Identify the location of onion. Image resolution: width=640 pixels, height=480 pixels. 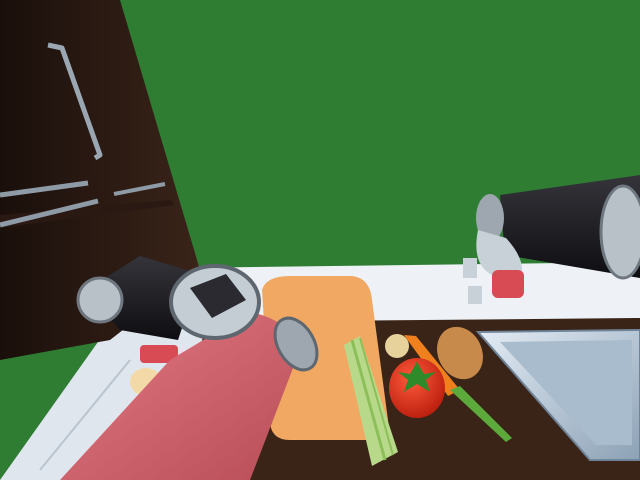
(397, 346).